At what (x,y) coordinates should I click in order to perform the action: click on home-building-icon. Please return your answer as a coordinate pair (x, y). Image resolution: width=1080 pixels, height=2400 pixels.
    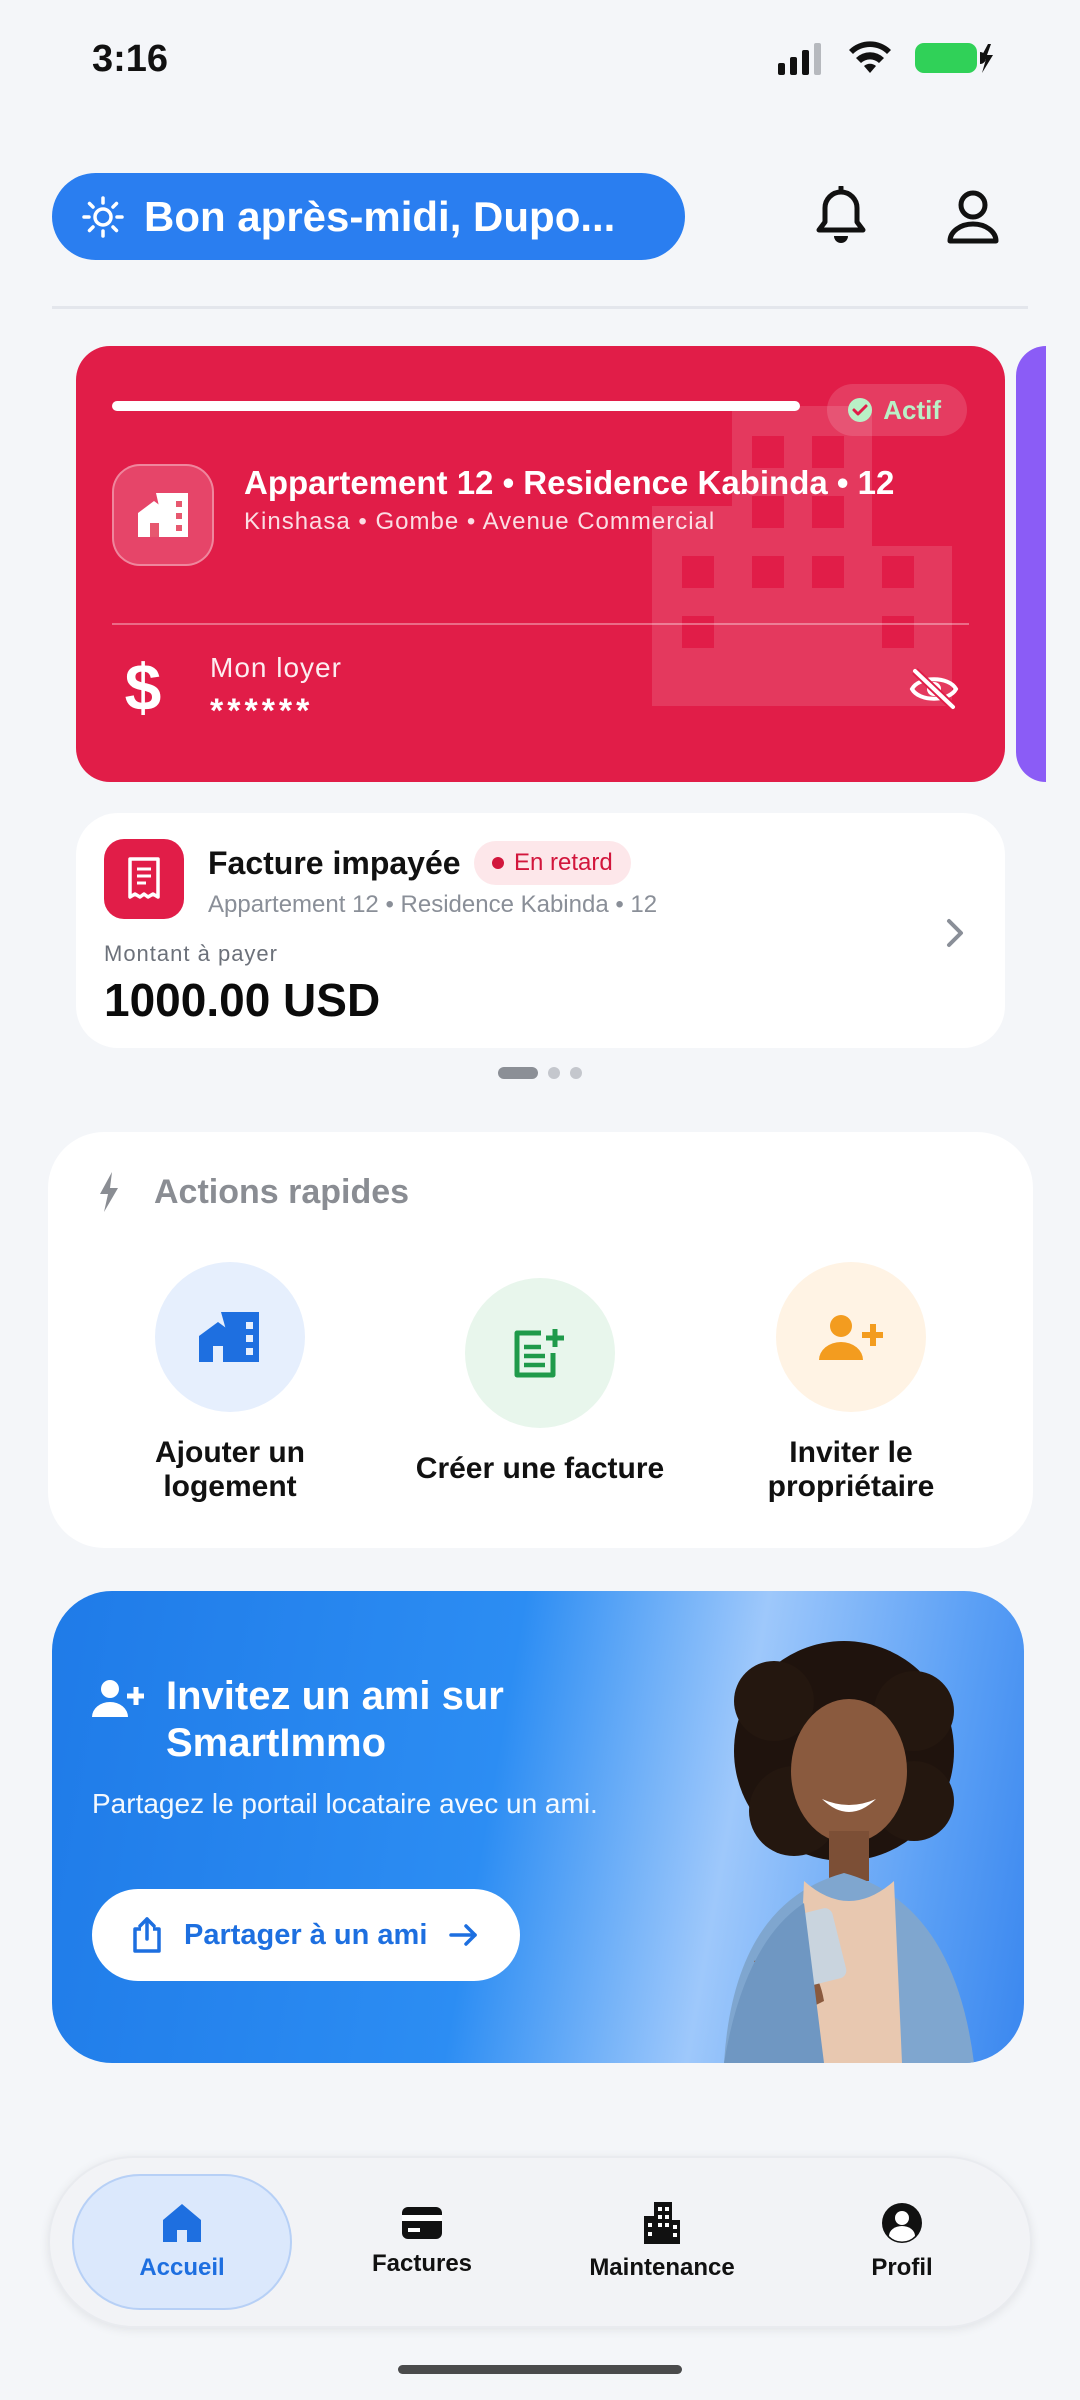
    Looking at the image, I should click on (163, 515).